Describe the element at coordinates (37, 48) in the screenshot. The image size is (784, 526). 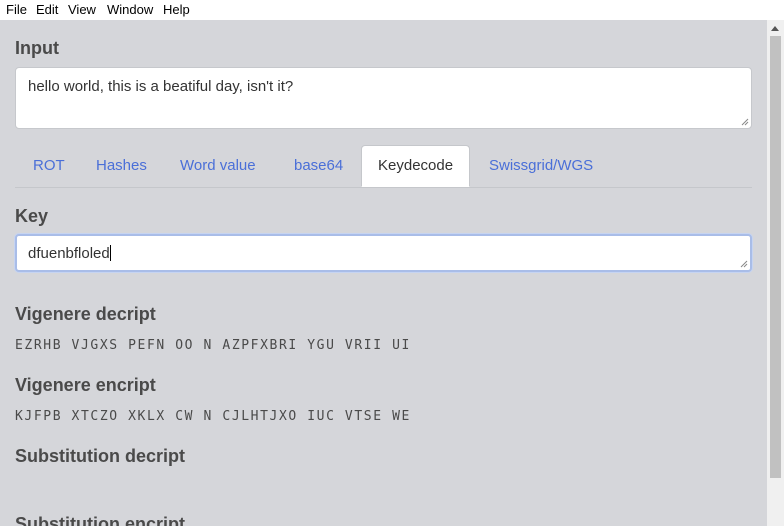
I see `input-heading: Input` at that location.